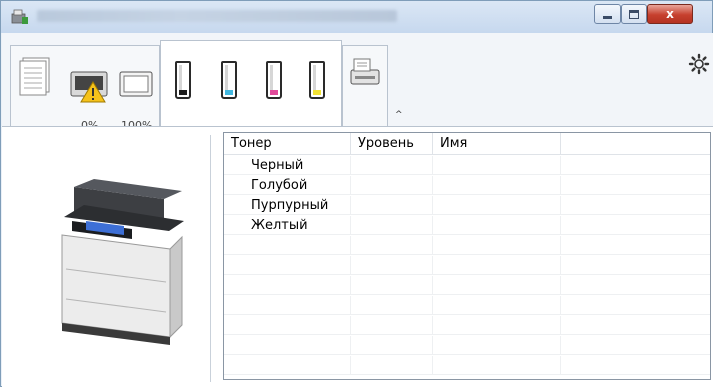  I want to click on waste-toner-icon, so click(137, 85).